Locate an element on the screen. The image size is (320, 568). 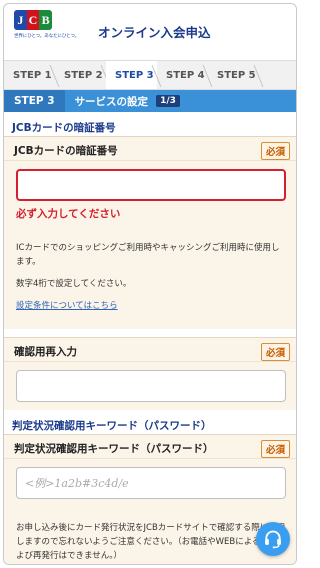
pin-confirm-input is located at coordinates (151, 386).